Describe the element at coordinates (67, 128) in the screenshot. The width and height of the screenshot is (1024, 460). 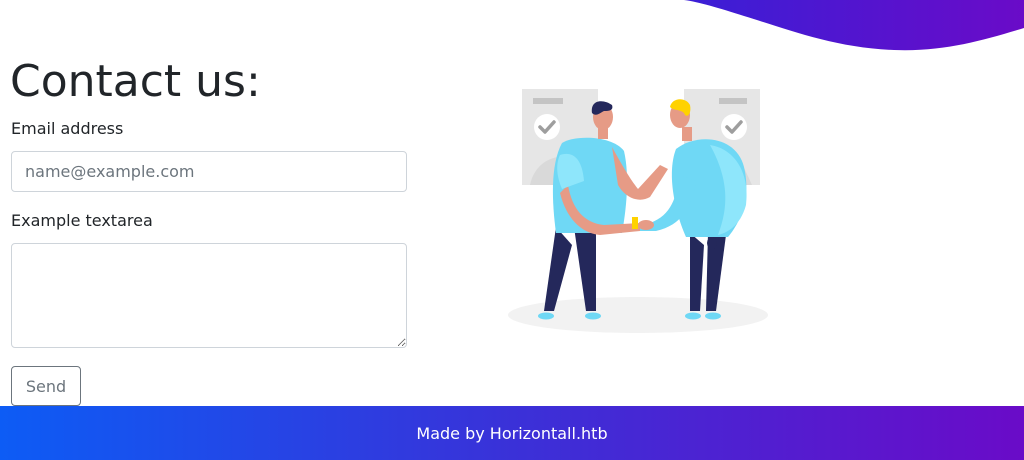
I see `email-label: Email address` at that location.